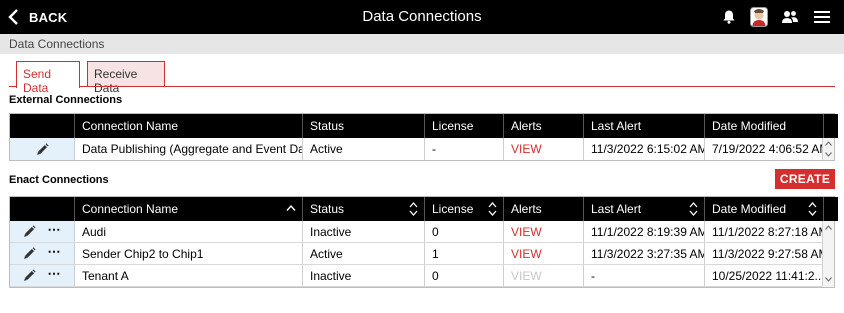 The width and height of the screenshot is (844, 313). I want to click on back-label: BACK, so click(48, 17).